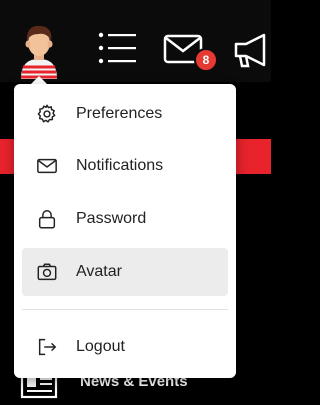  I want to click on menu-item-notifications: Notifications, so click(125, 166).